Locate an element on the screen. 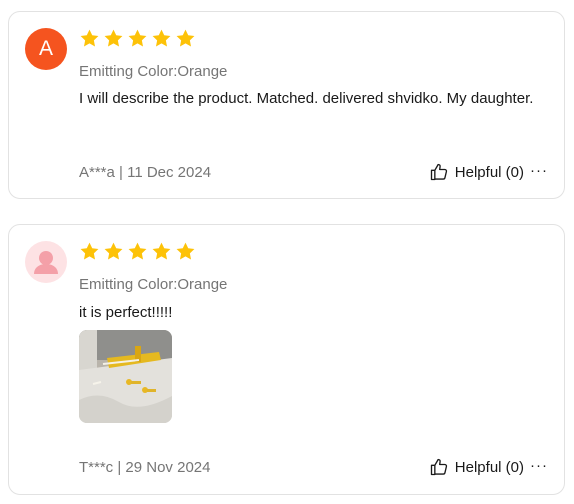 This screenshot has height=504, width=574. avatar is located at coordinates (46, 262).